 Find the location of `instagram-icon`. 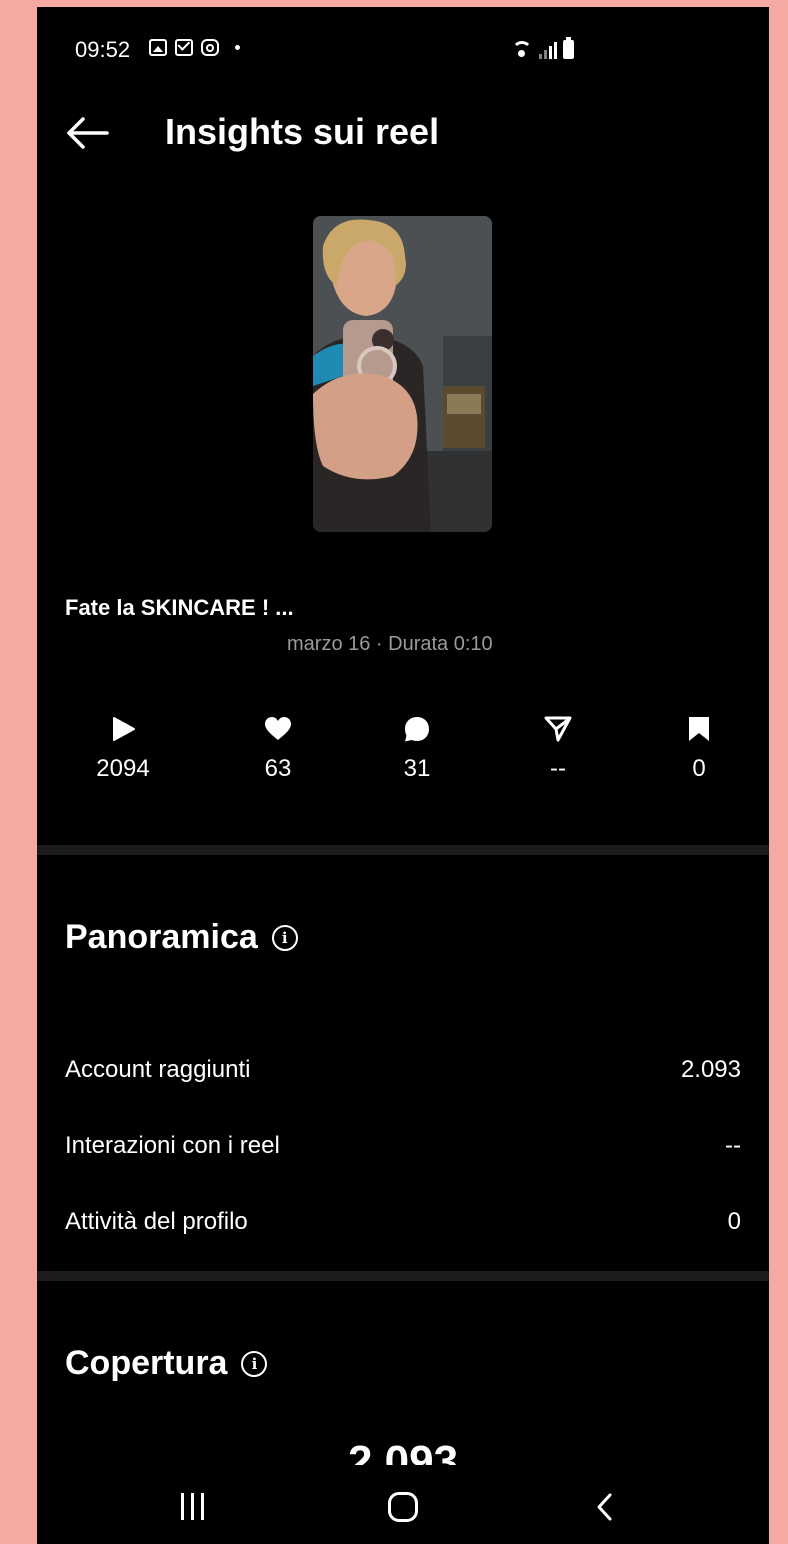

instagram-icon is located at coordinates (210, 47).